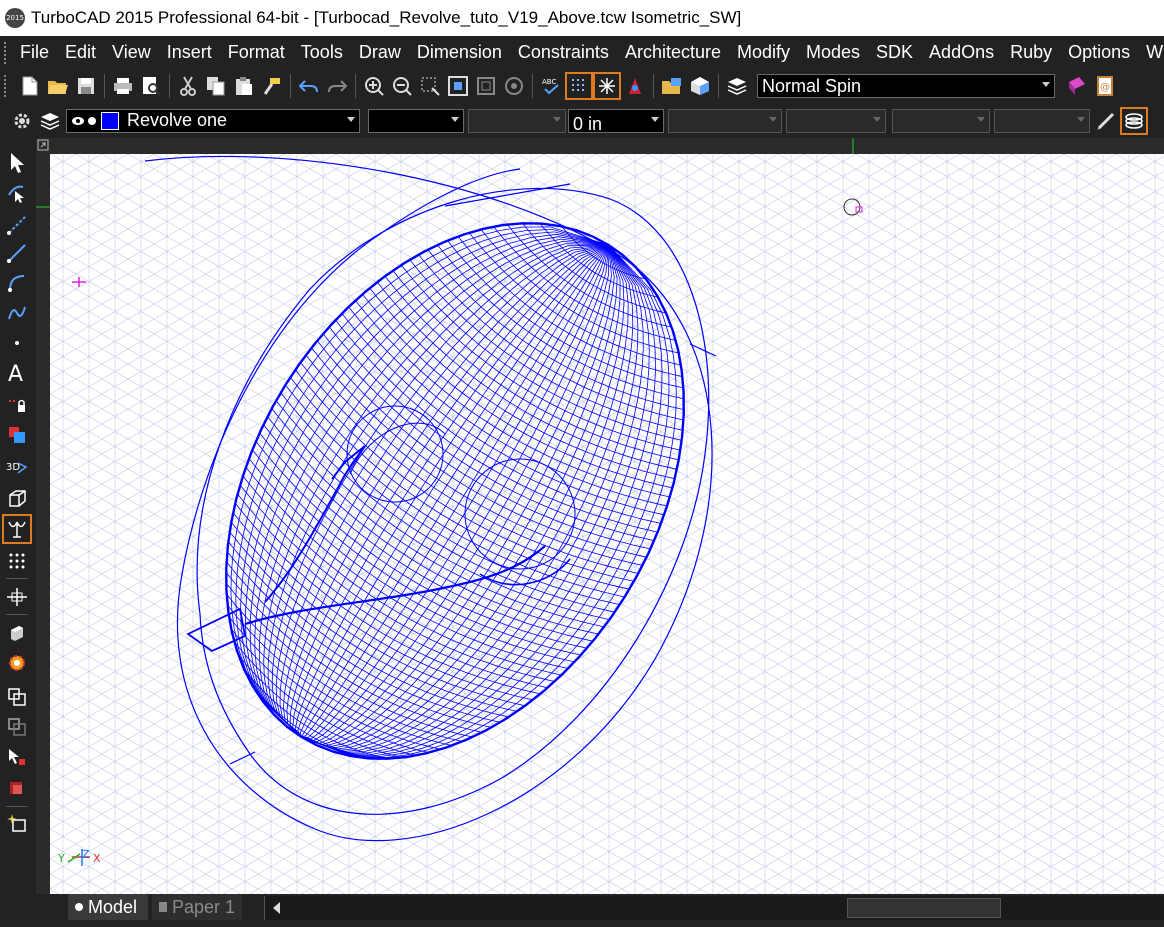 The image size is (1164, 927). Describe the element at coordinates (17, 757) in the screenshot. I see `magic-icon` at that location.